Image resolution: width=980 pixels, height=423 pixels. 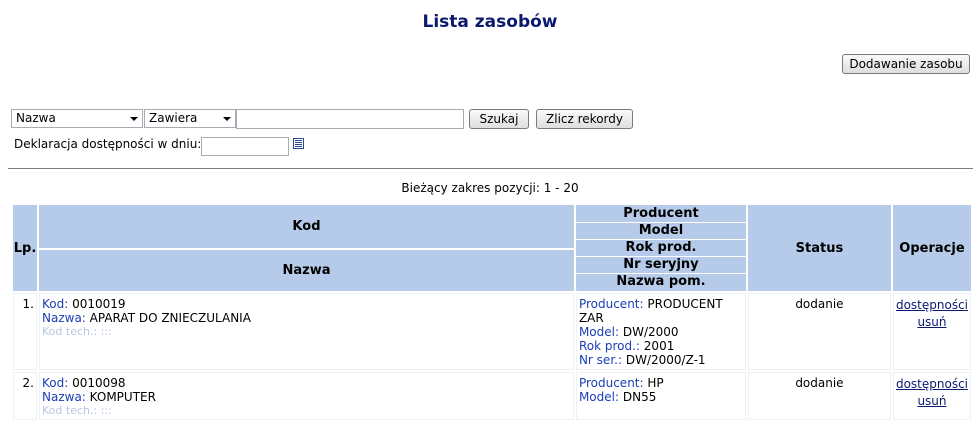 I want to click on header-status: Status, so click(x=819, y=248).